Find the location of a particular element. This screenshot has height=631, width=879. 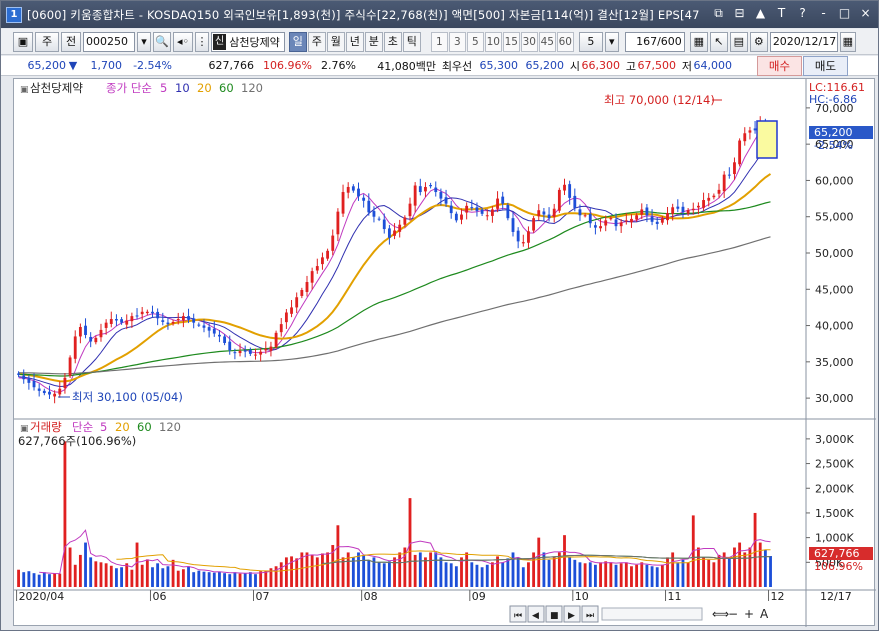

chart-type-icon: ▣ is located at coordinates (23, 41).